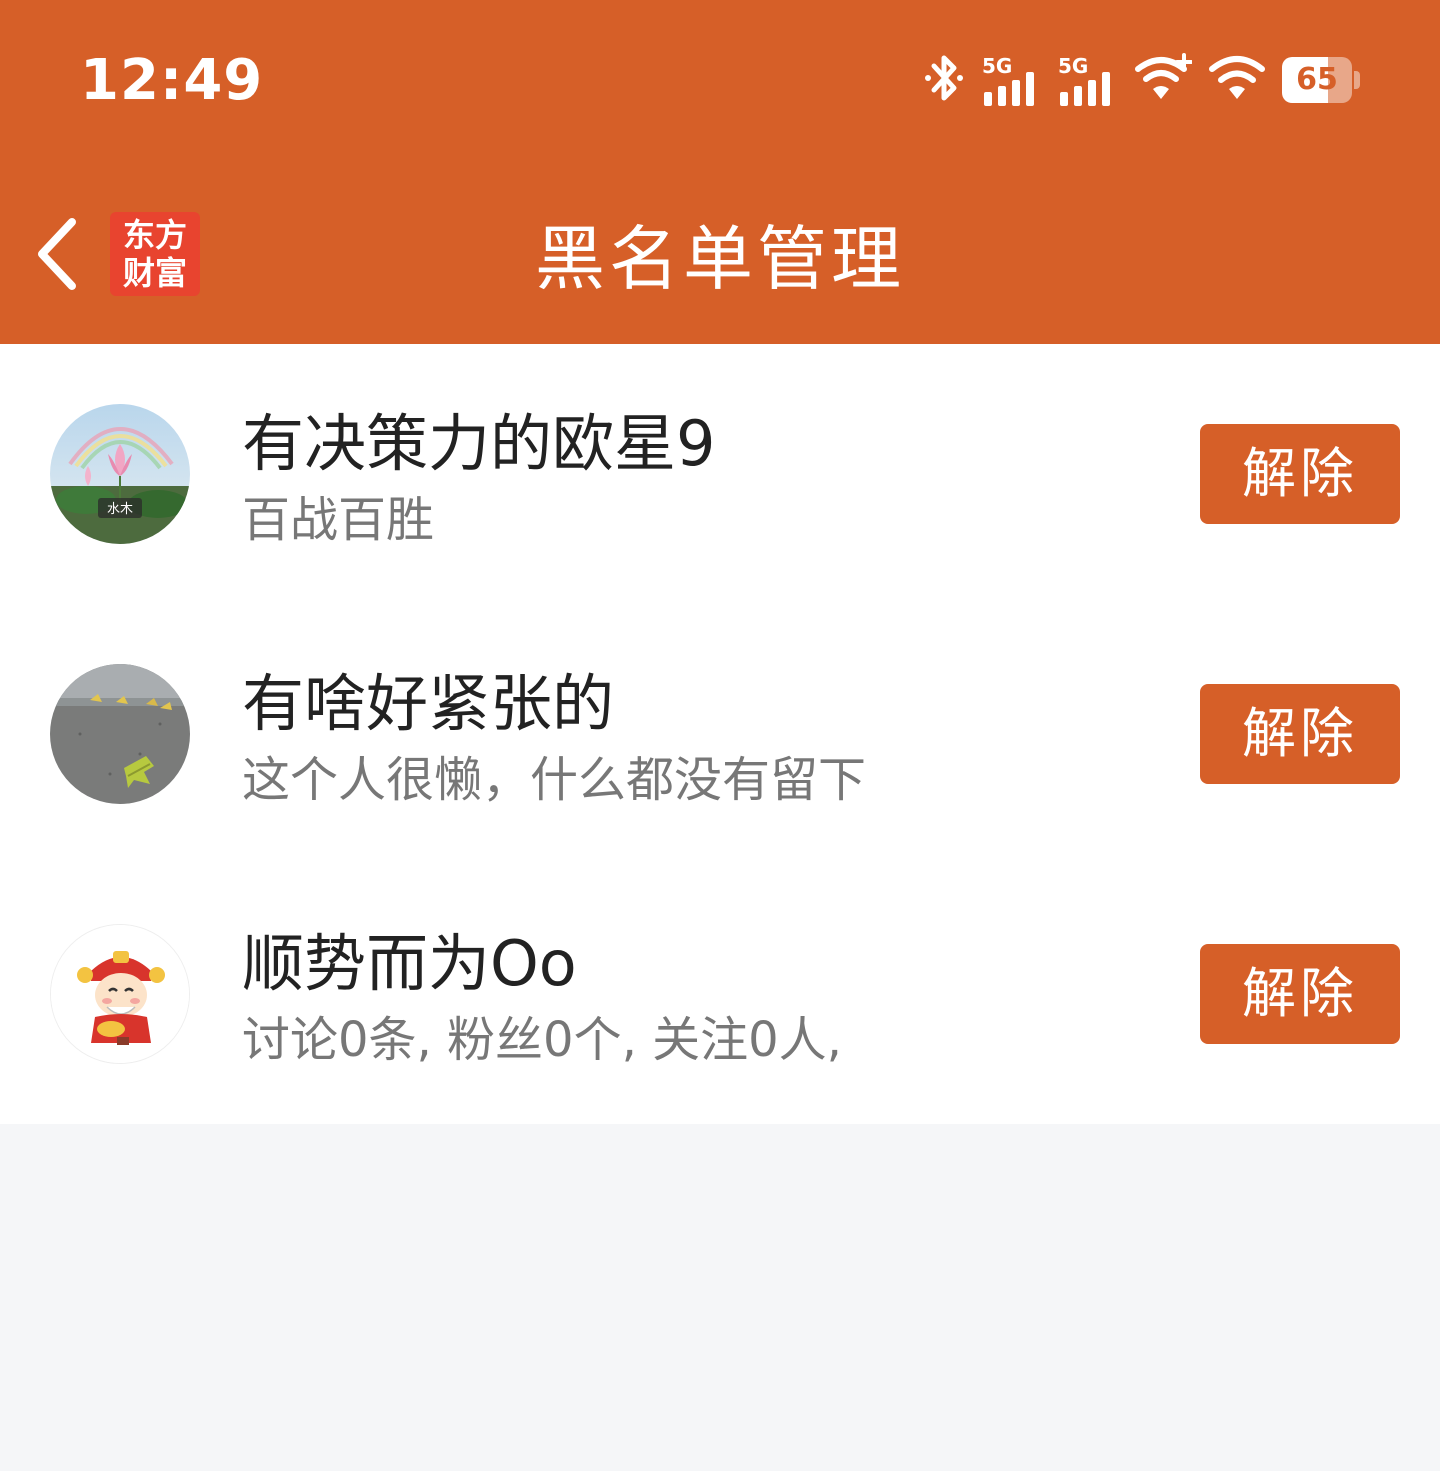 The image size is (1440, 1471). Describe the element at coordinates (338, 520) in the screenshot. I see `user-description: 百战百胜` at that location.